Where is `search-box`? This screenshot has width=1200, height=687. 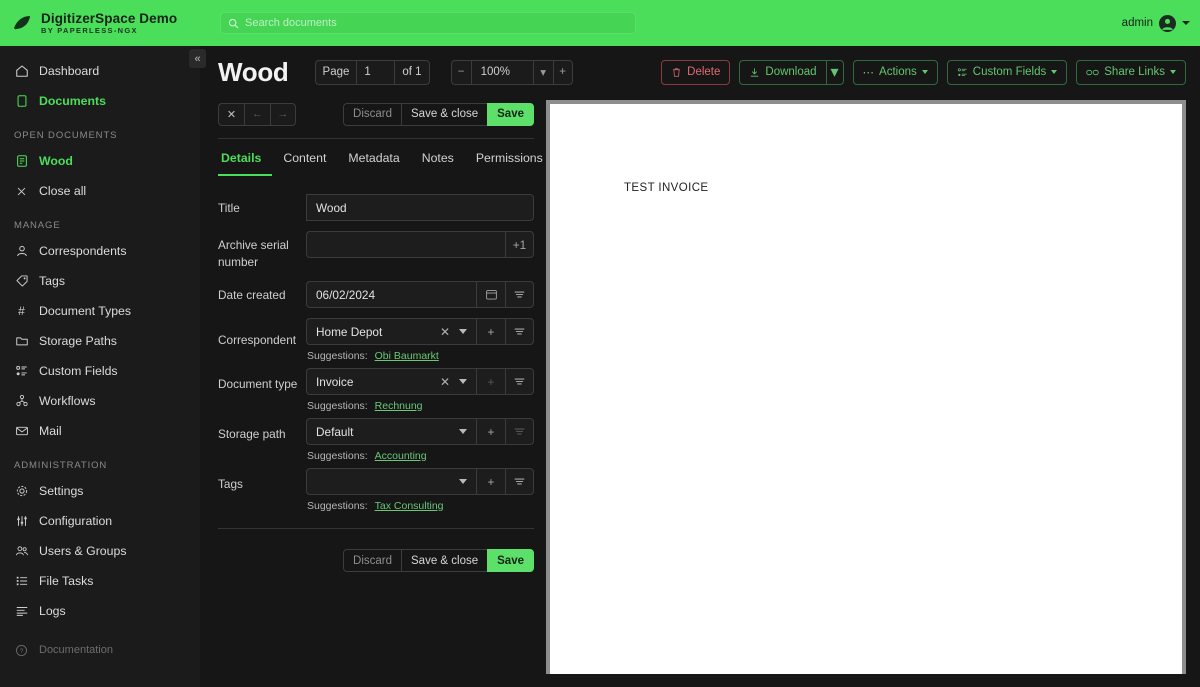
search-box is located at coordinates (428, 23).